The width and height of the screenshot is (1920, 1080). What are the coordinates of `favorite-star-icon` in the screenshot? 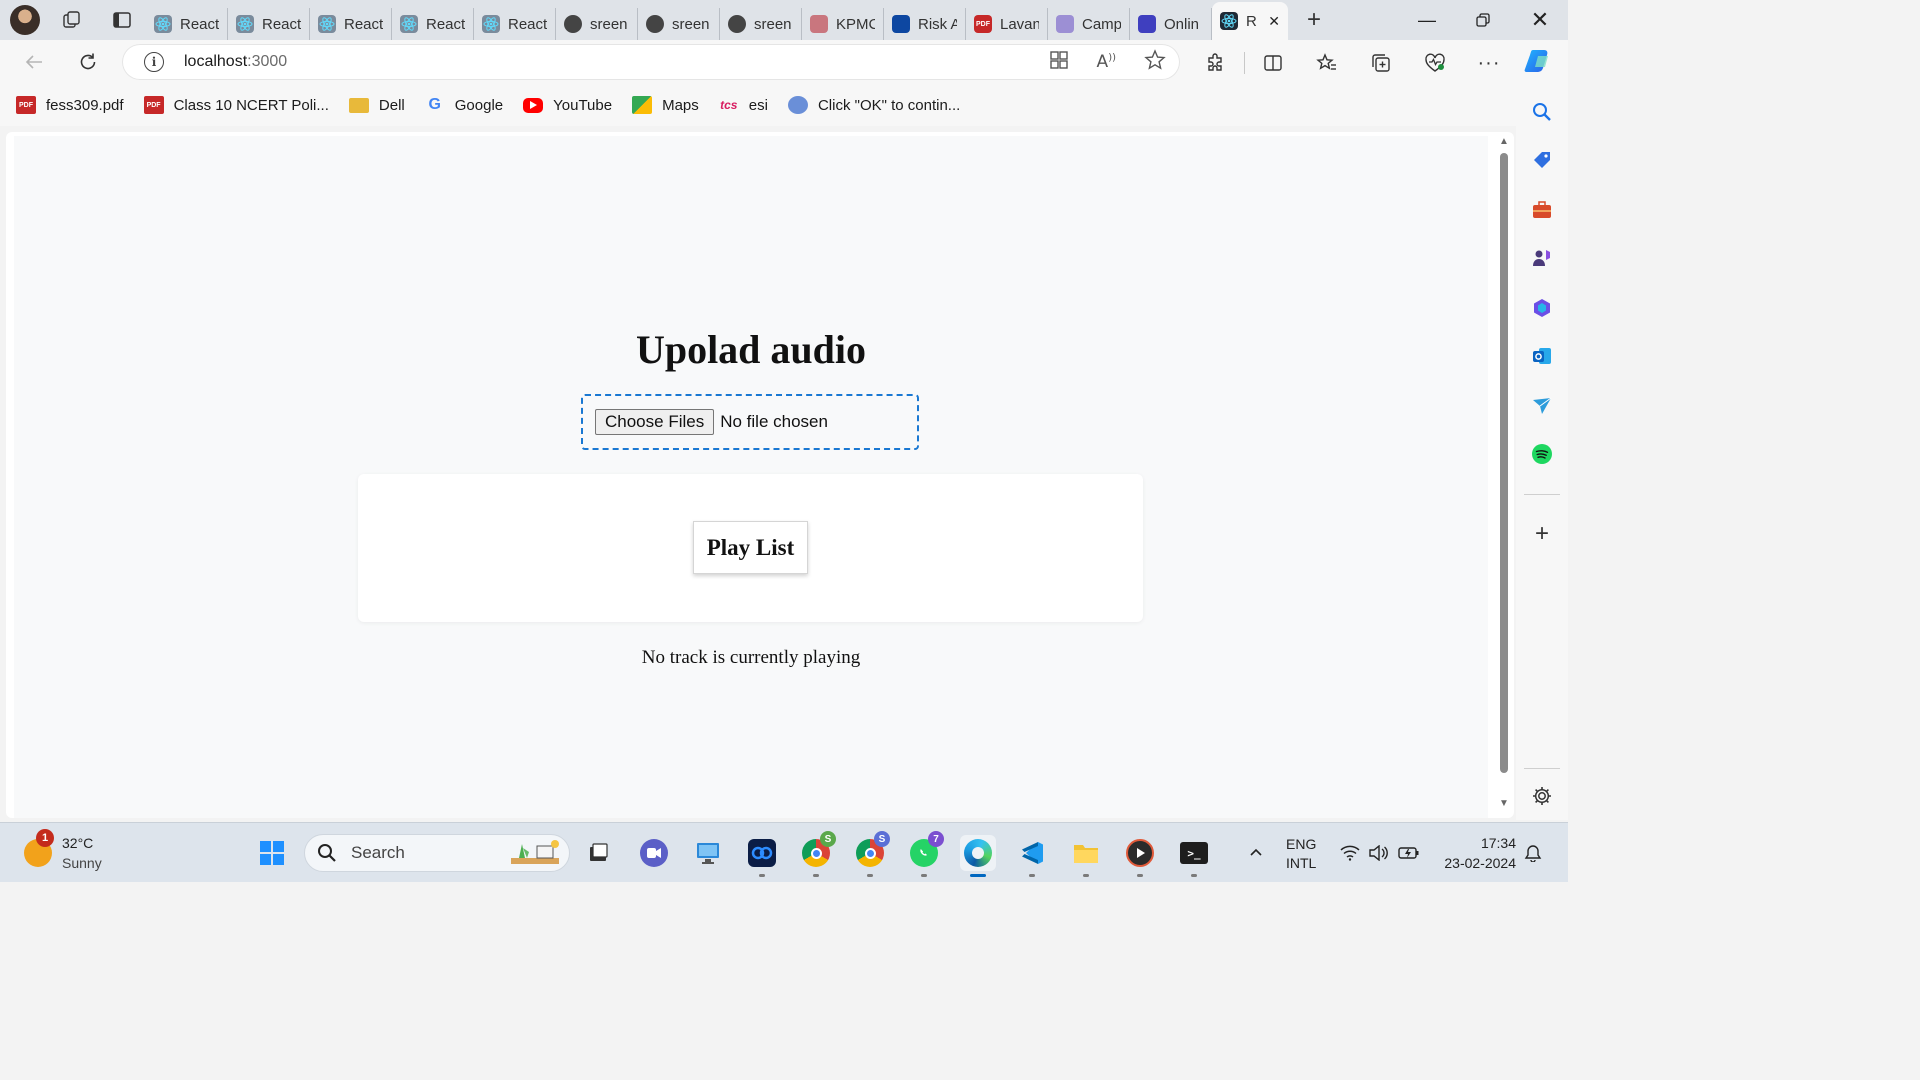 It's located at (1155, 62).